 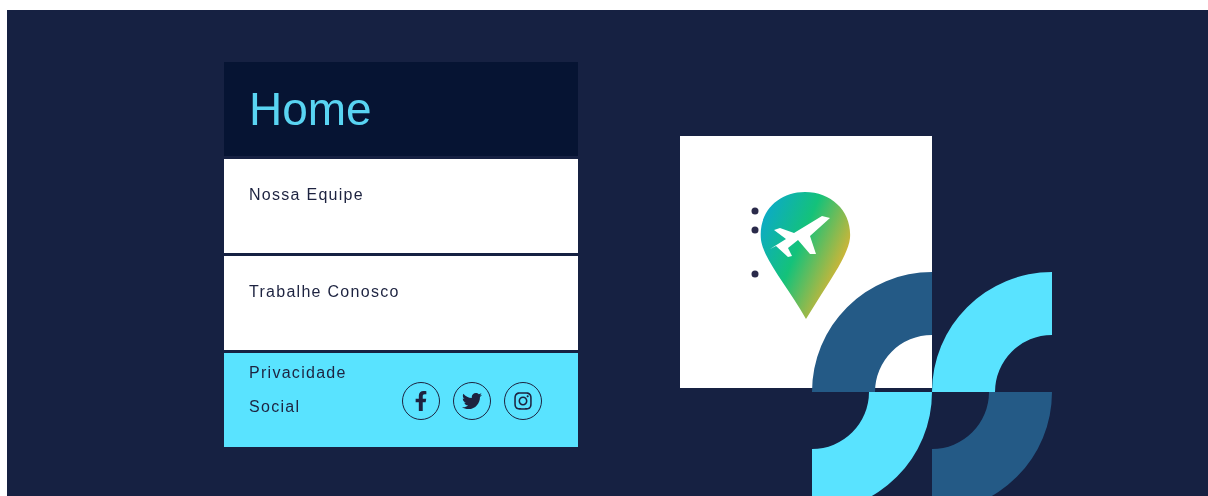 I want to click on menu-item: Nossa Equipe, so click(x=401, y=206).